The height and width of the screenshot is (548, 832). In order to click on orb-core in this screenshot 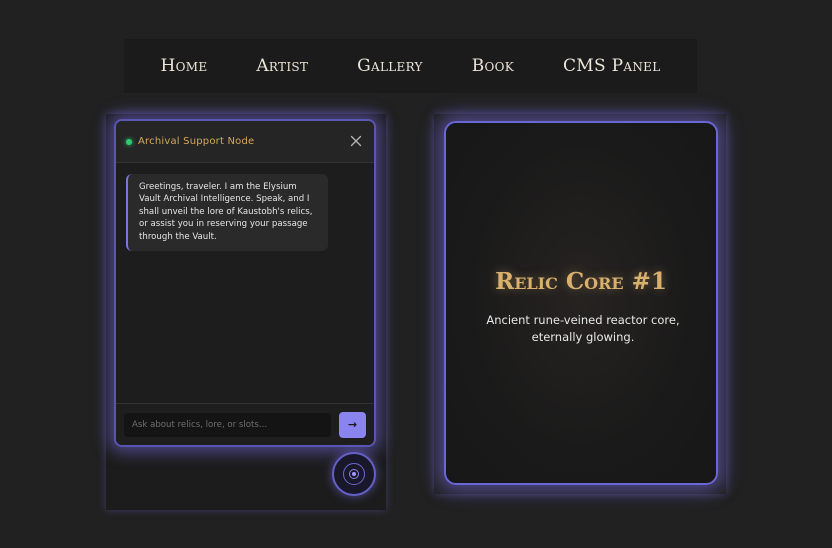, I will do `click(354, 474)`.